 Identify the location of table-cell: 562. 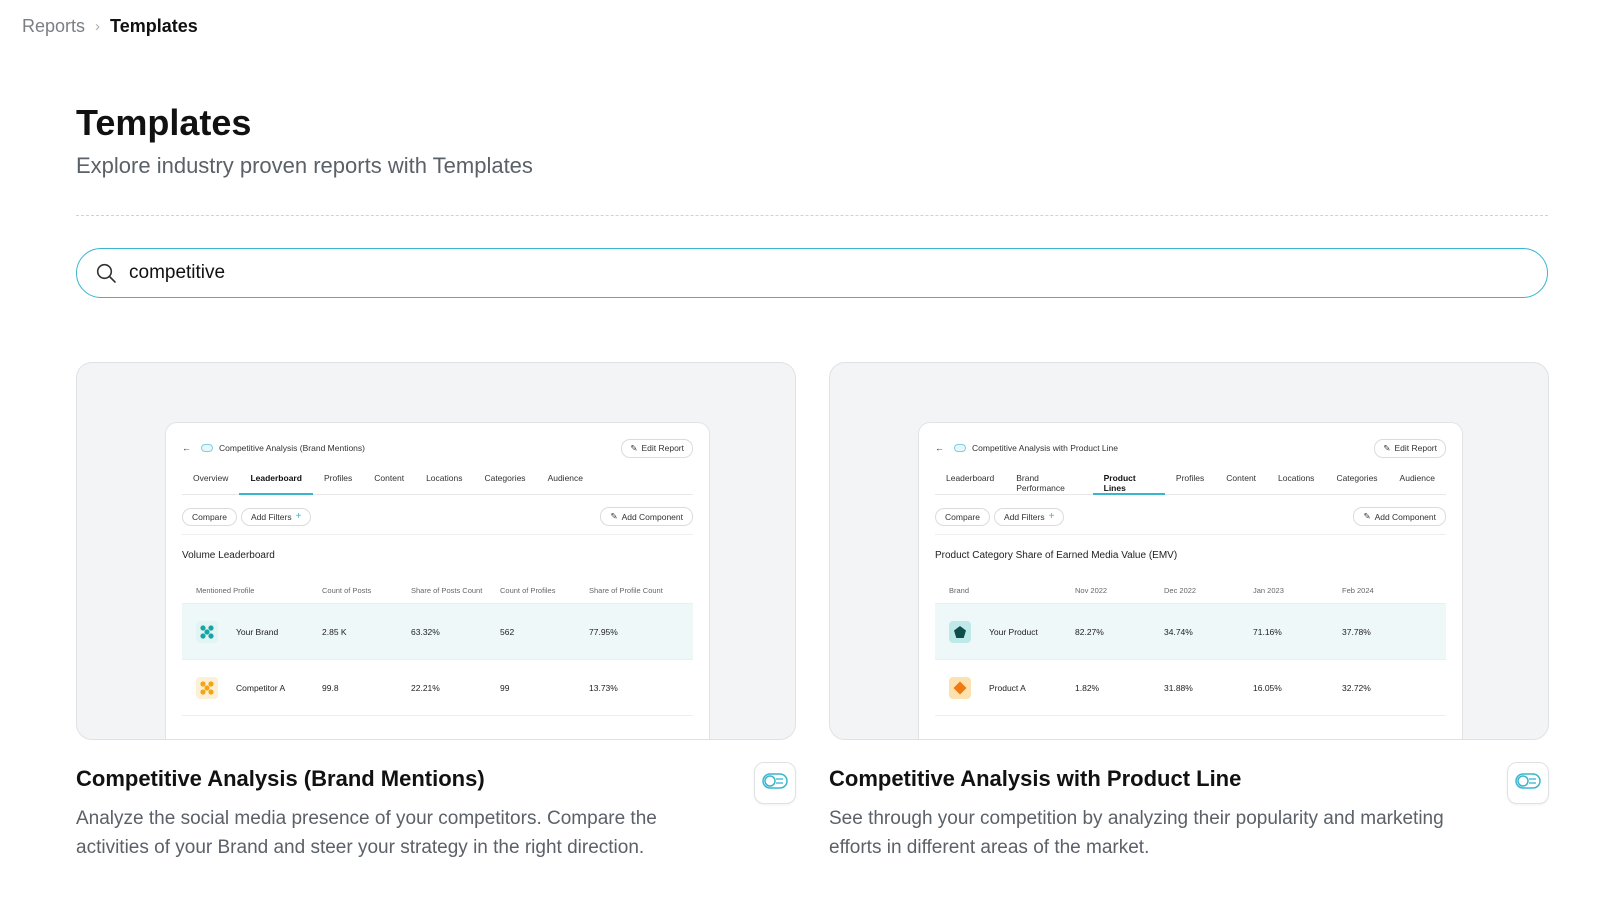
(507, 631).